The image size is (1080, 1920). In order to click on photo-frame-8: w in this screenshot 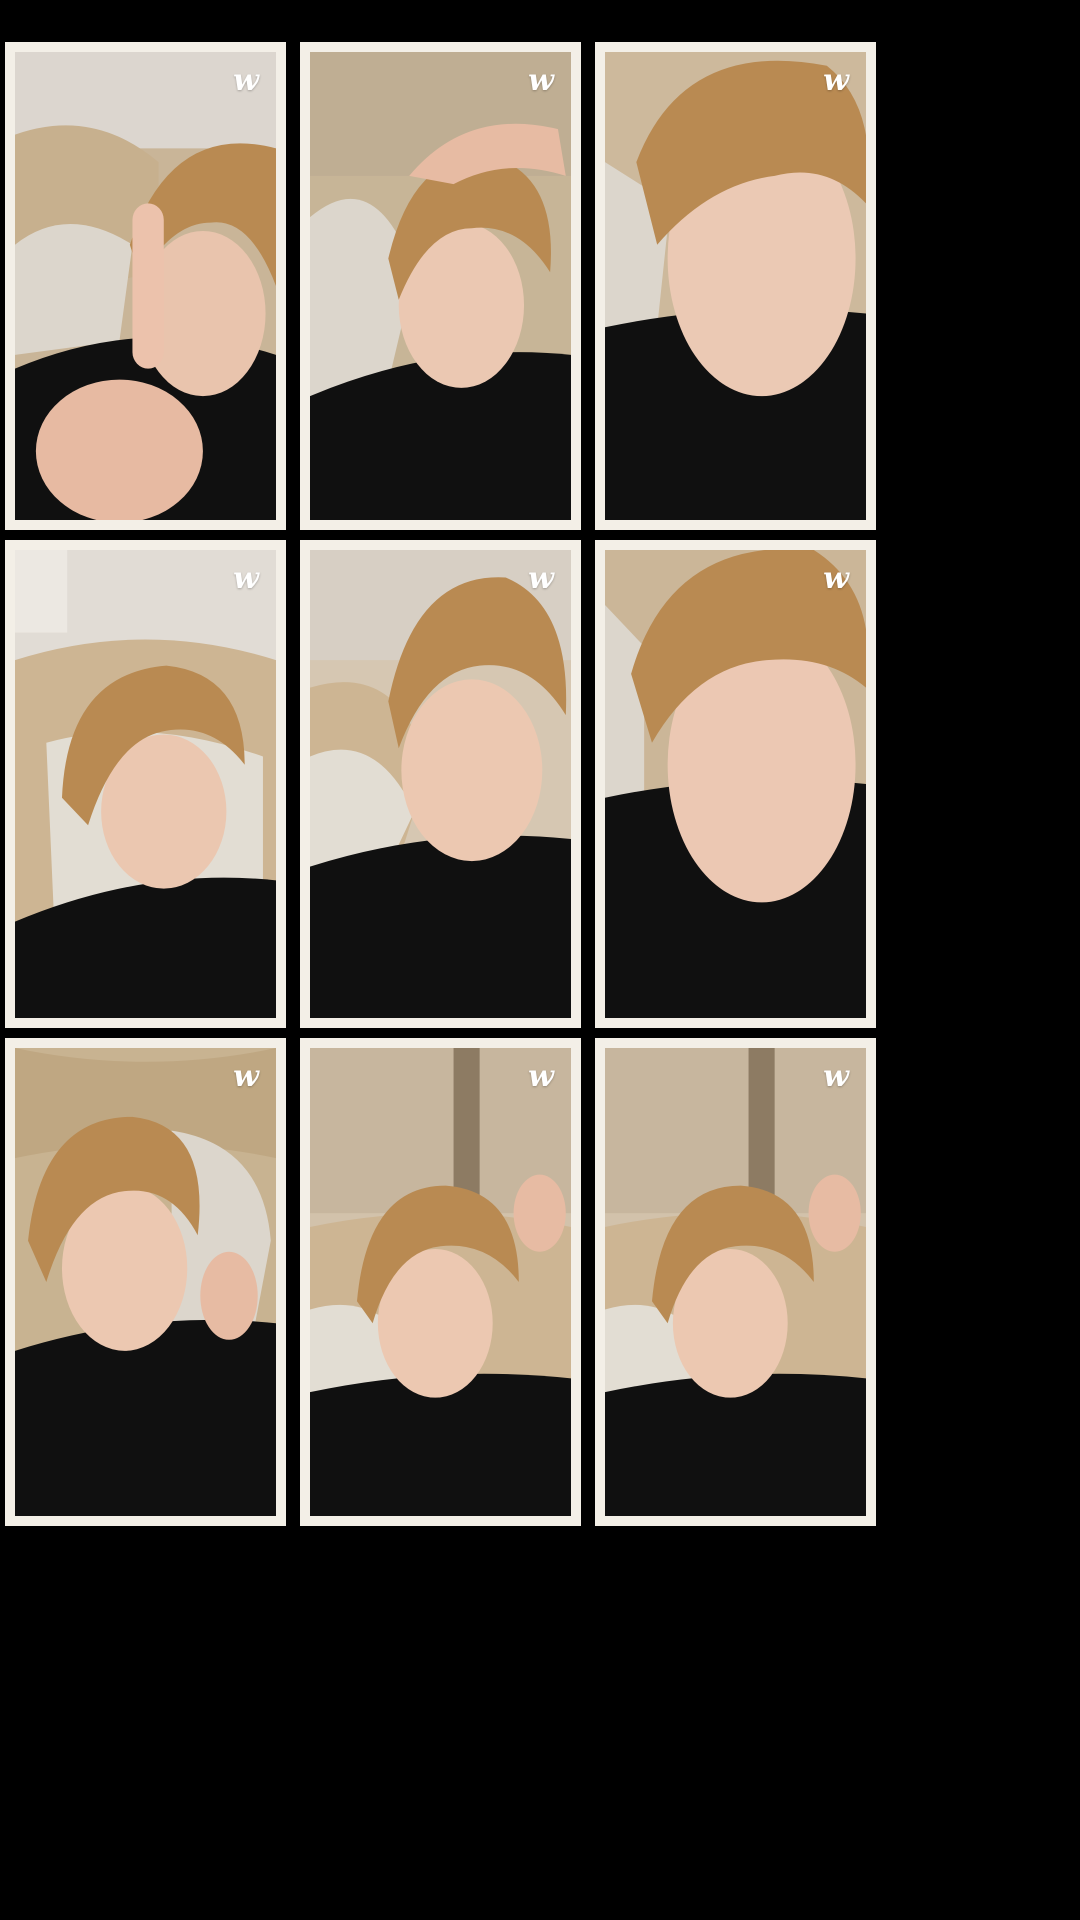, I will do `click(440, 1282)`.